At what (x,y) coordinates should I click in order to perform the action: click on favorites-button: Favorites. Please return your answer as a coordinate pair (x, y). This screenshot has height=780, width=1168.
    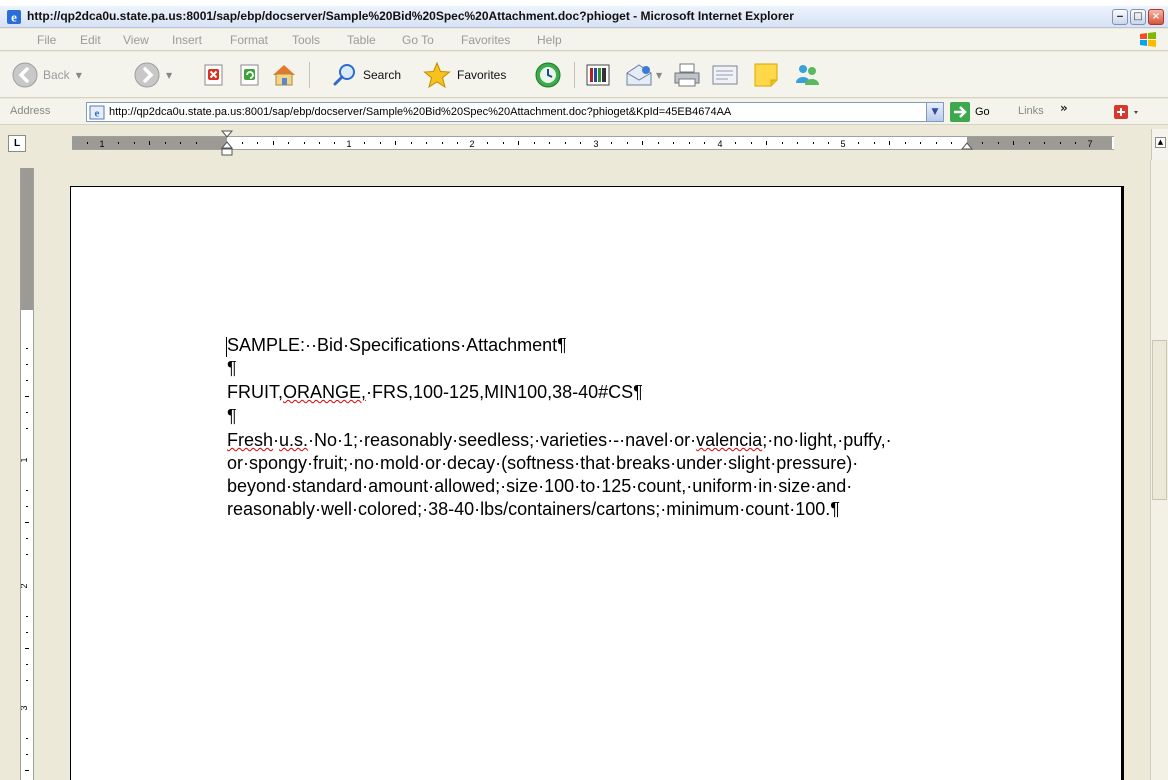
    Looking at the image, I should click on (464, 75).